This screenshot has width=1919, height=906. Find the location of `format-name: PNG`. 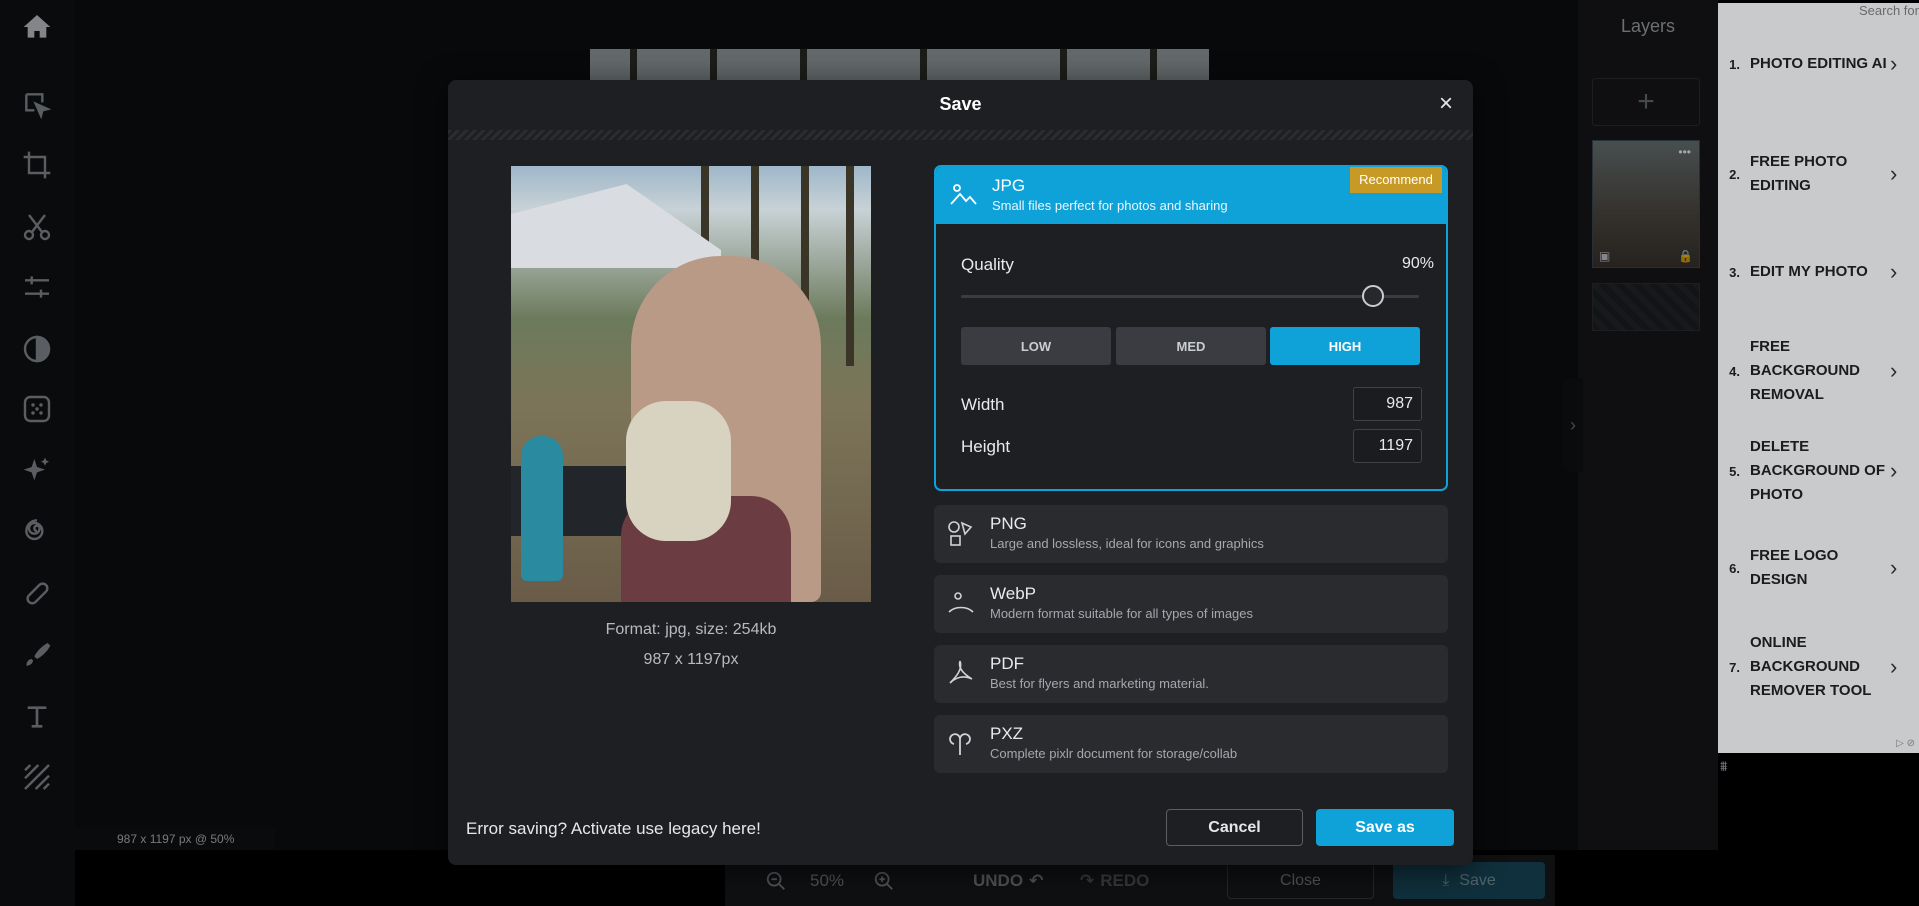

format-name: PNG is located at coordinates (1008, 523).